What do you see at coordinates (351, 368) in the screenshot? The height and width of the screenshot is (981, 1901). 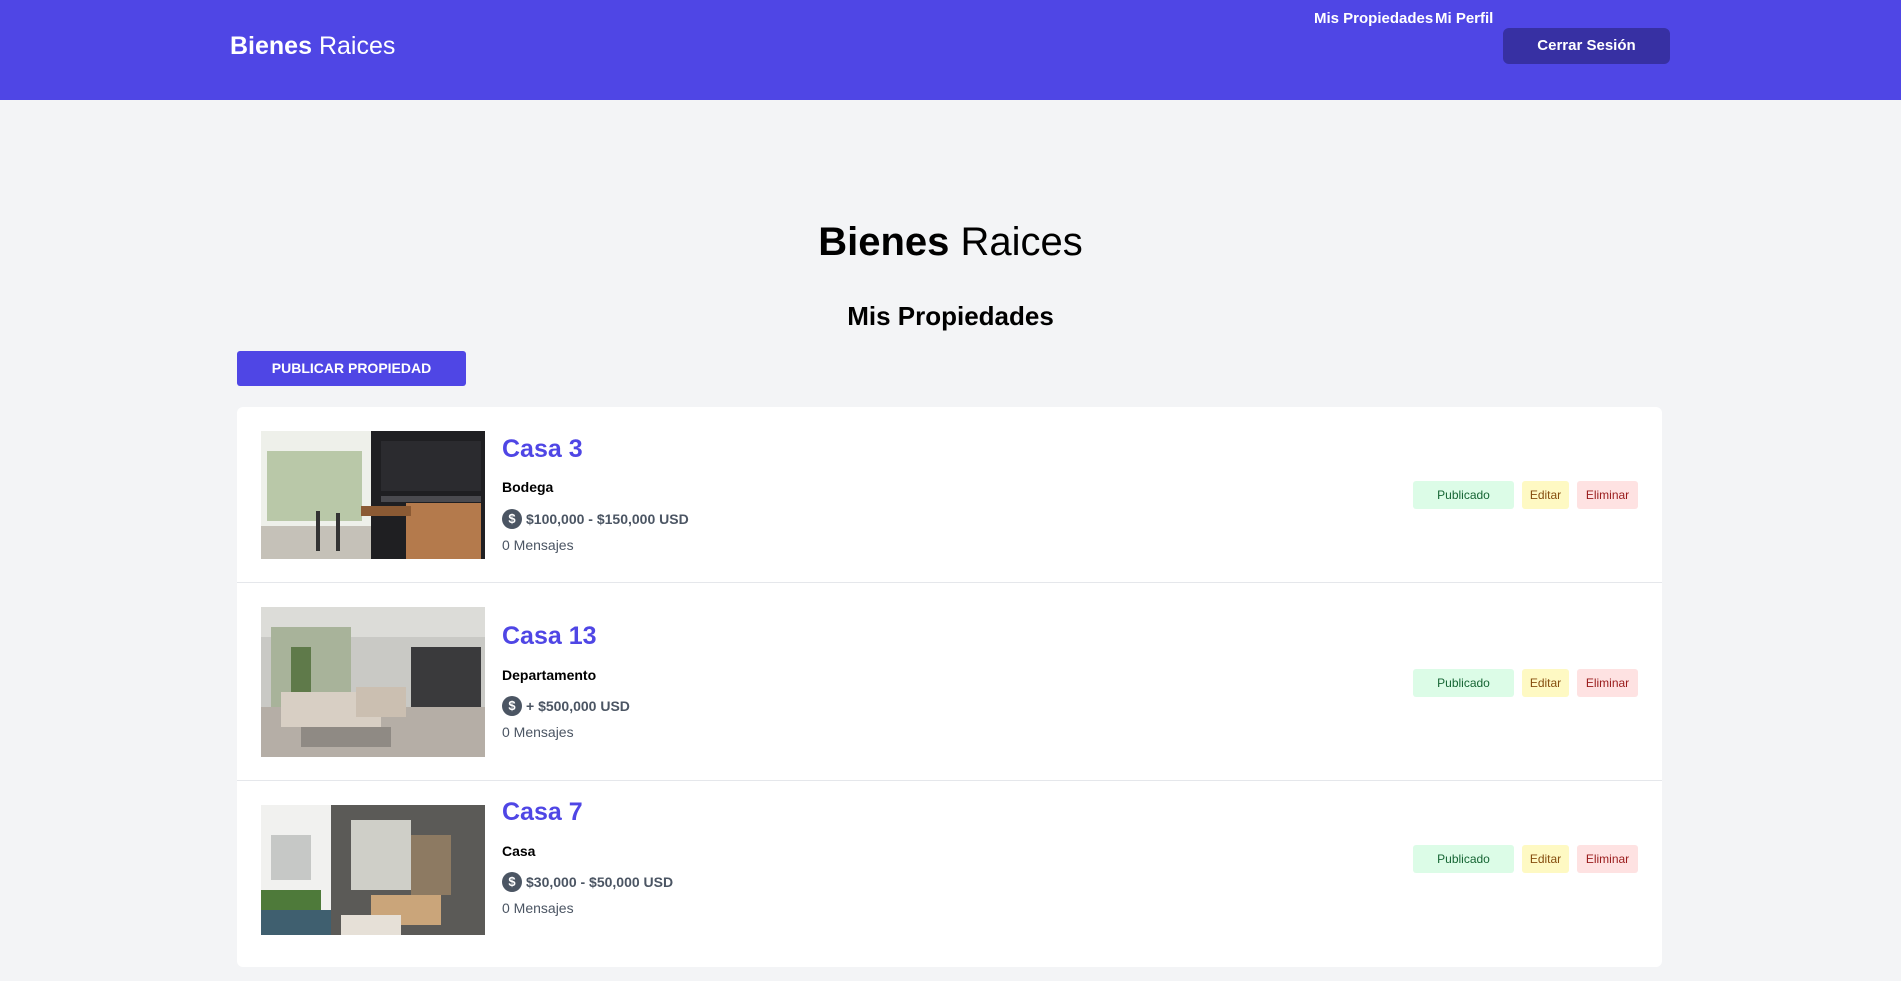 I see `publish-property-button: Publicar Propiedad` at bounding box center [351, 368].